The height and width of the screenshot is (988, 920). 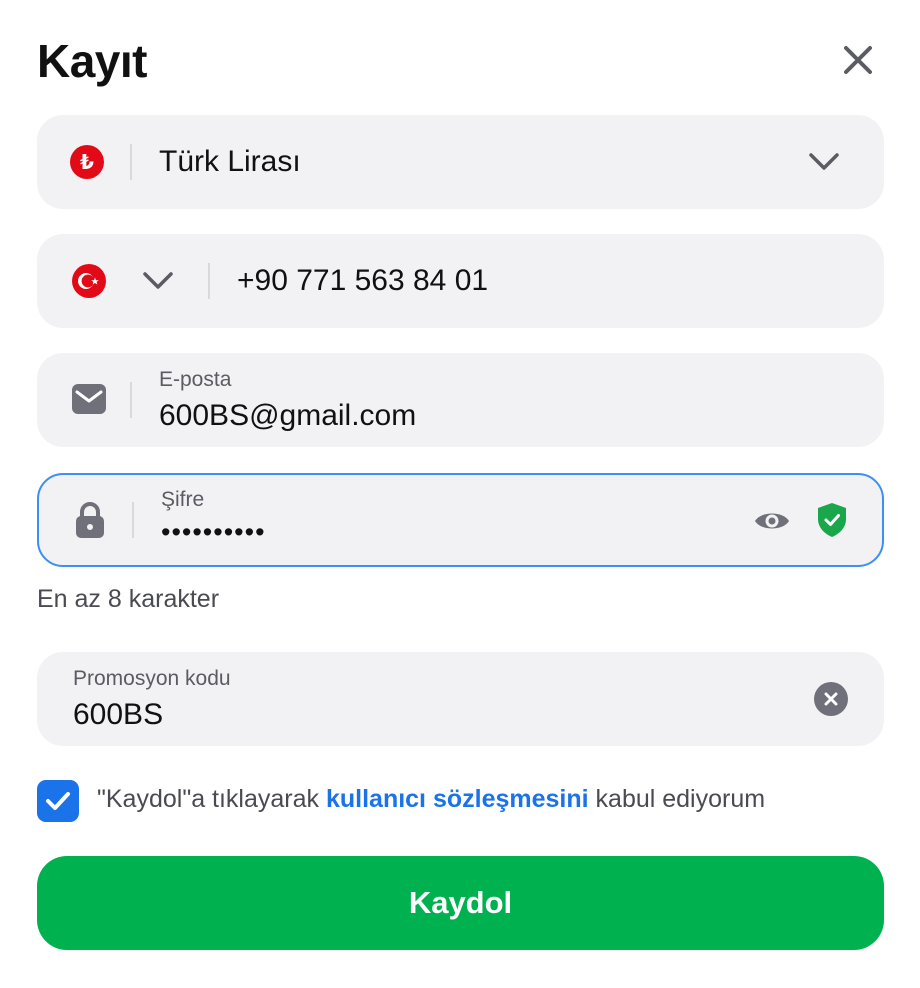 I want to click on email-field: E-posta 600BS@gmail.com, so click(x=460, y=400).